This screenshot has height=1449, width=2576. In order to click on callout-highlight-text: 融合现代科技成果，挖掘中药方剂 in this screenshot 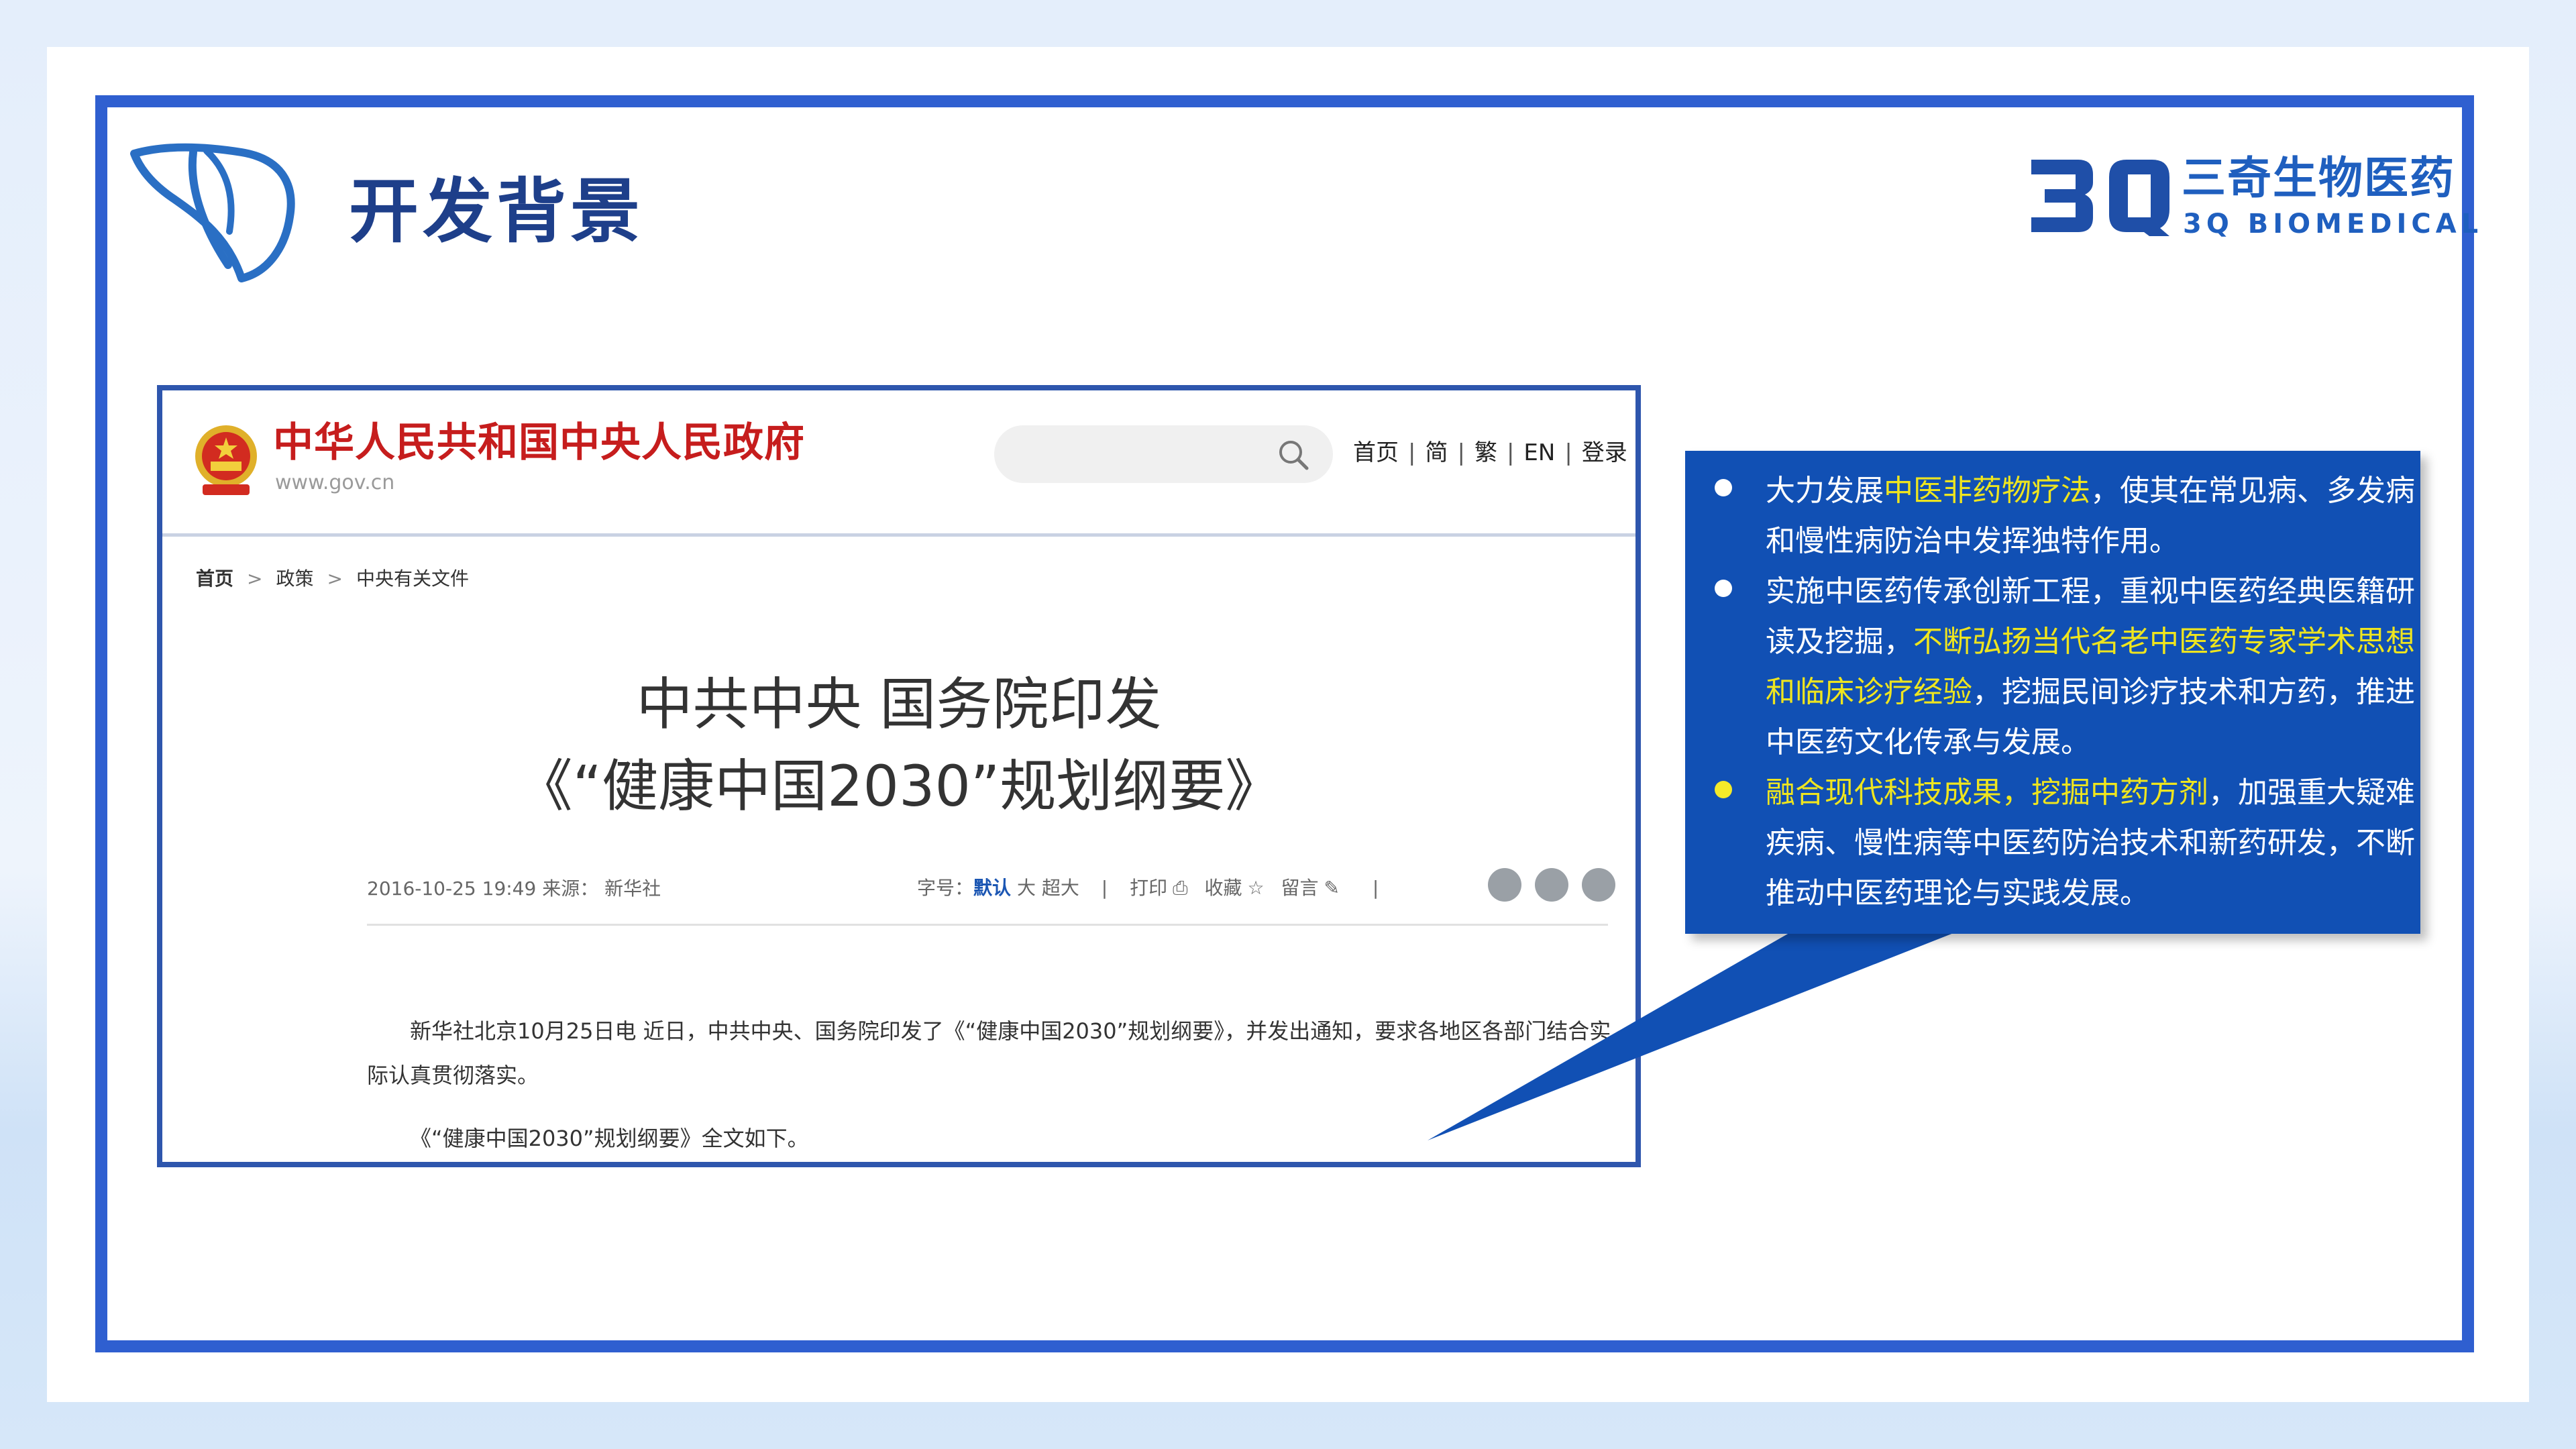, I will do `click(1987, 792)`.